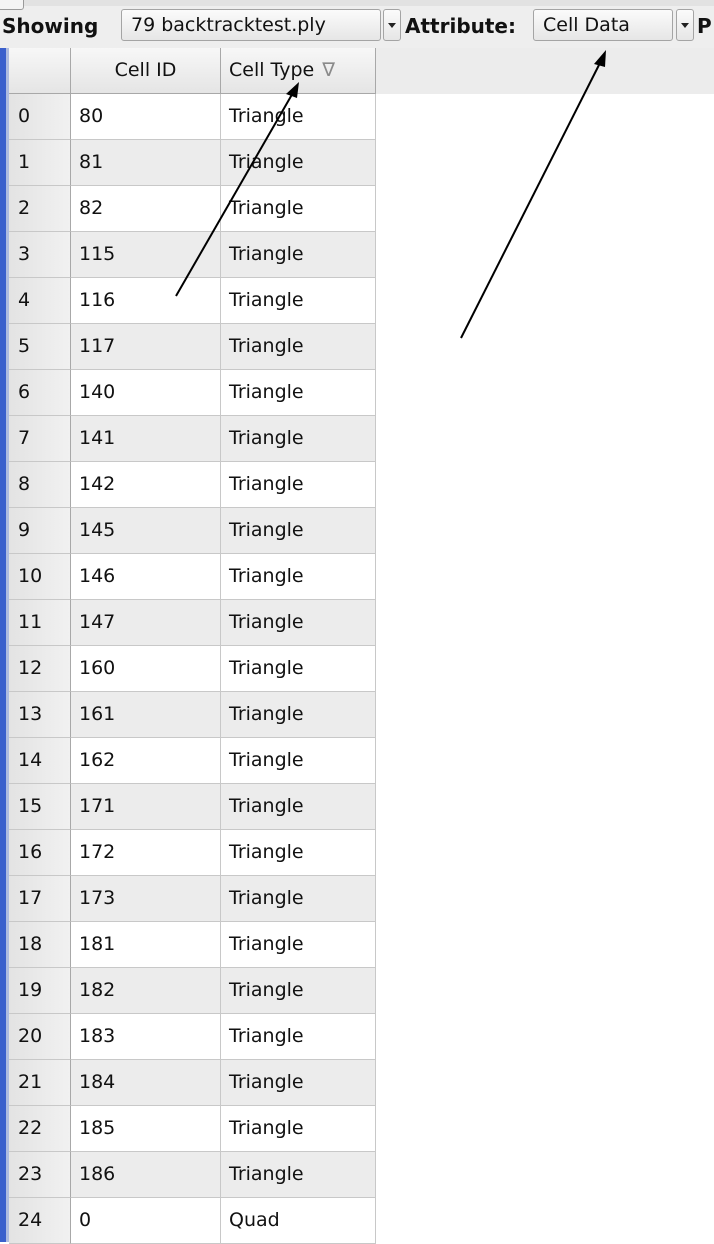  I want to click on row-index: 0, so click(40, 117).